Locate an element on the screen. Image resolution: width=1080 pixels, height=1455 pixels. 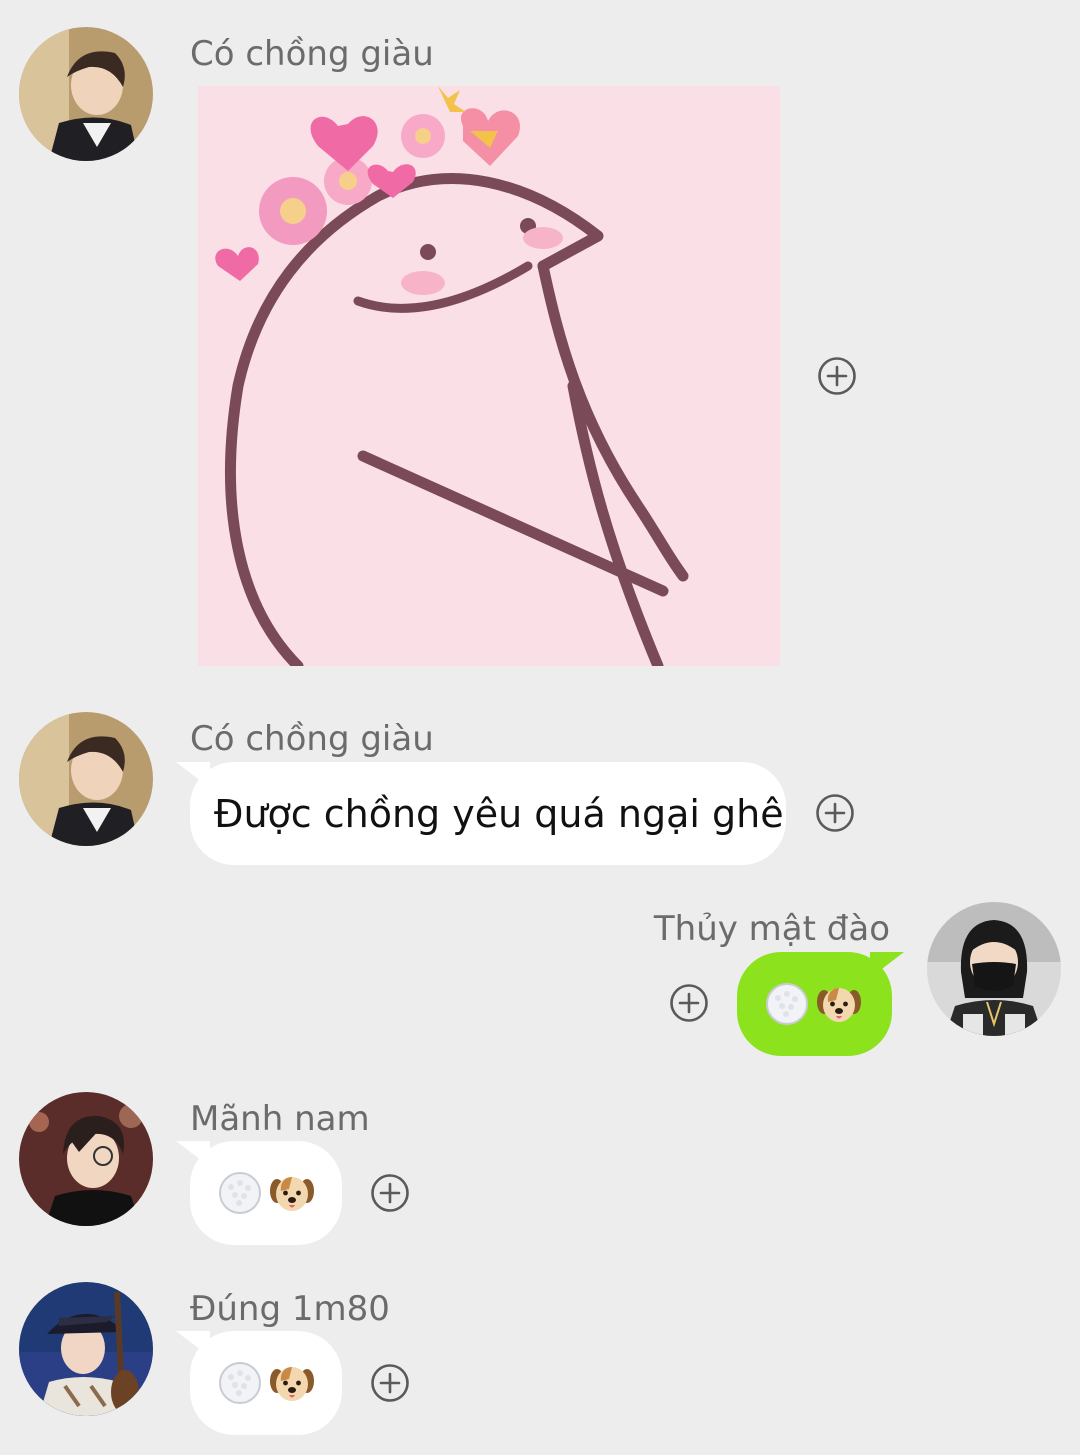
sender-name: Đúng 1m80 is located at coordinates (290, 1309).